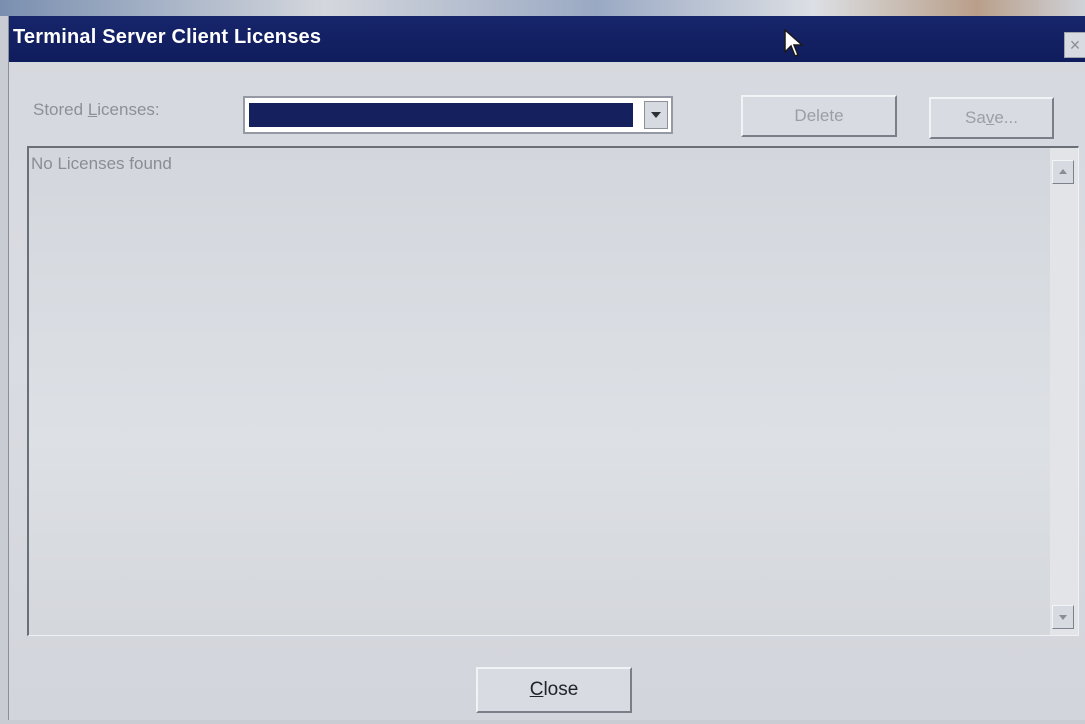 The height and width of the screenshot is (724, 1085). Describe the element at coordinates (96, 109) in the screenshot. I see `stored-licenses-label: Stored Licenses:` at that location.